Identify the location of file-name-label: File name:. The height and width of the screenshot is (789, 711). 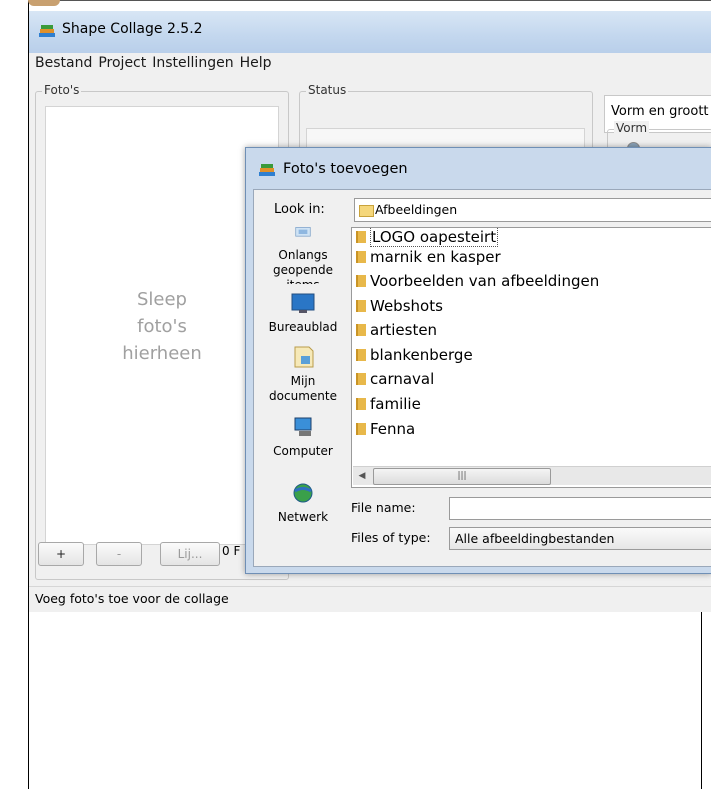
(383, 507).